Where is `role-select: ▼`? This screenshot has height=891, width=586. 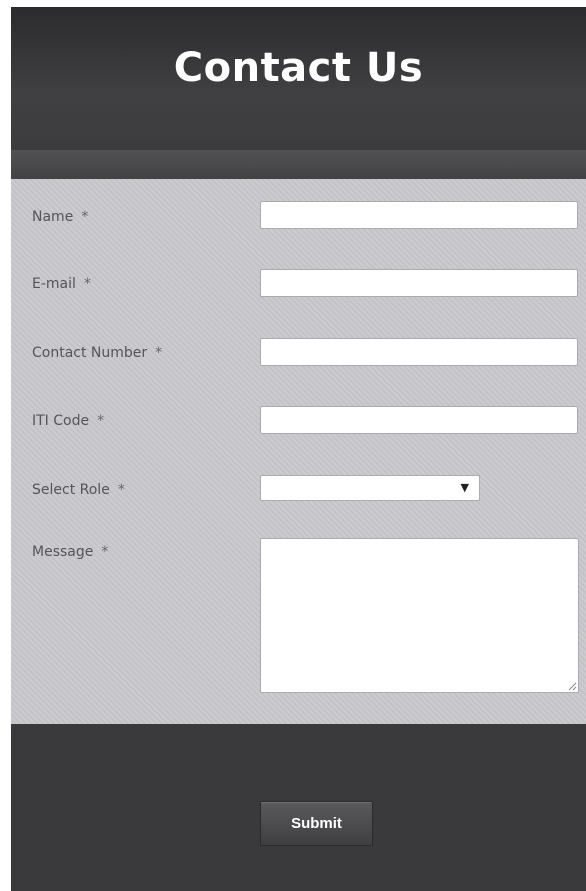 role-select: ▼ is located at coordinates (370, 488).